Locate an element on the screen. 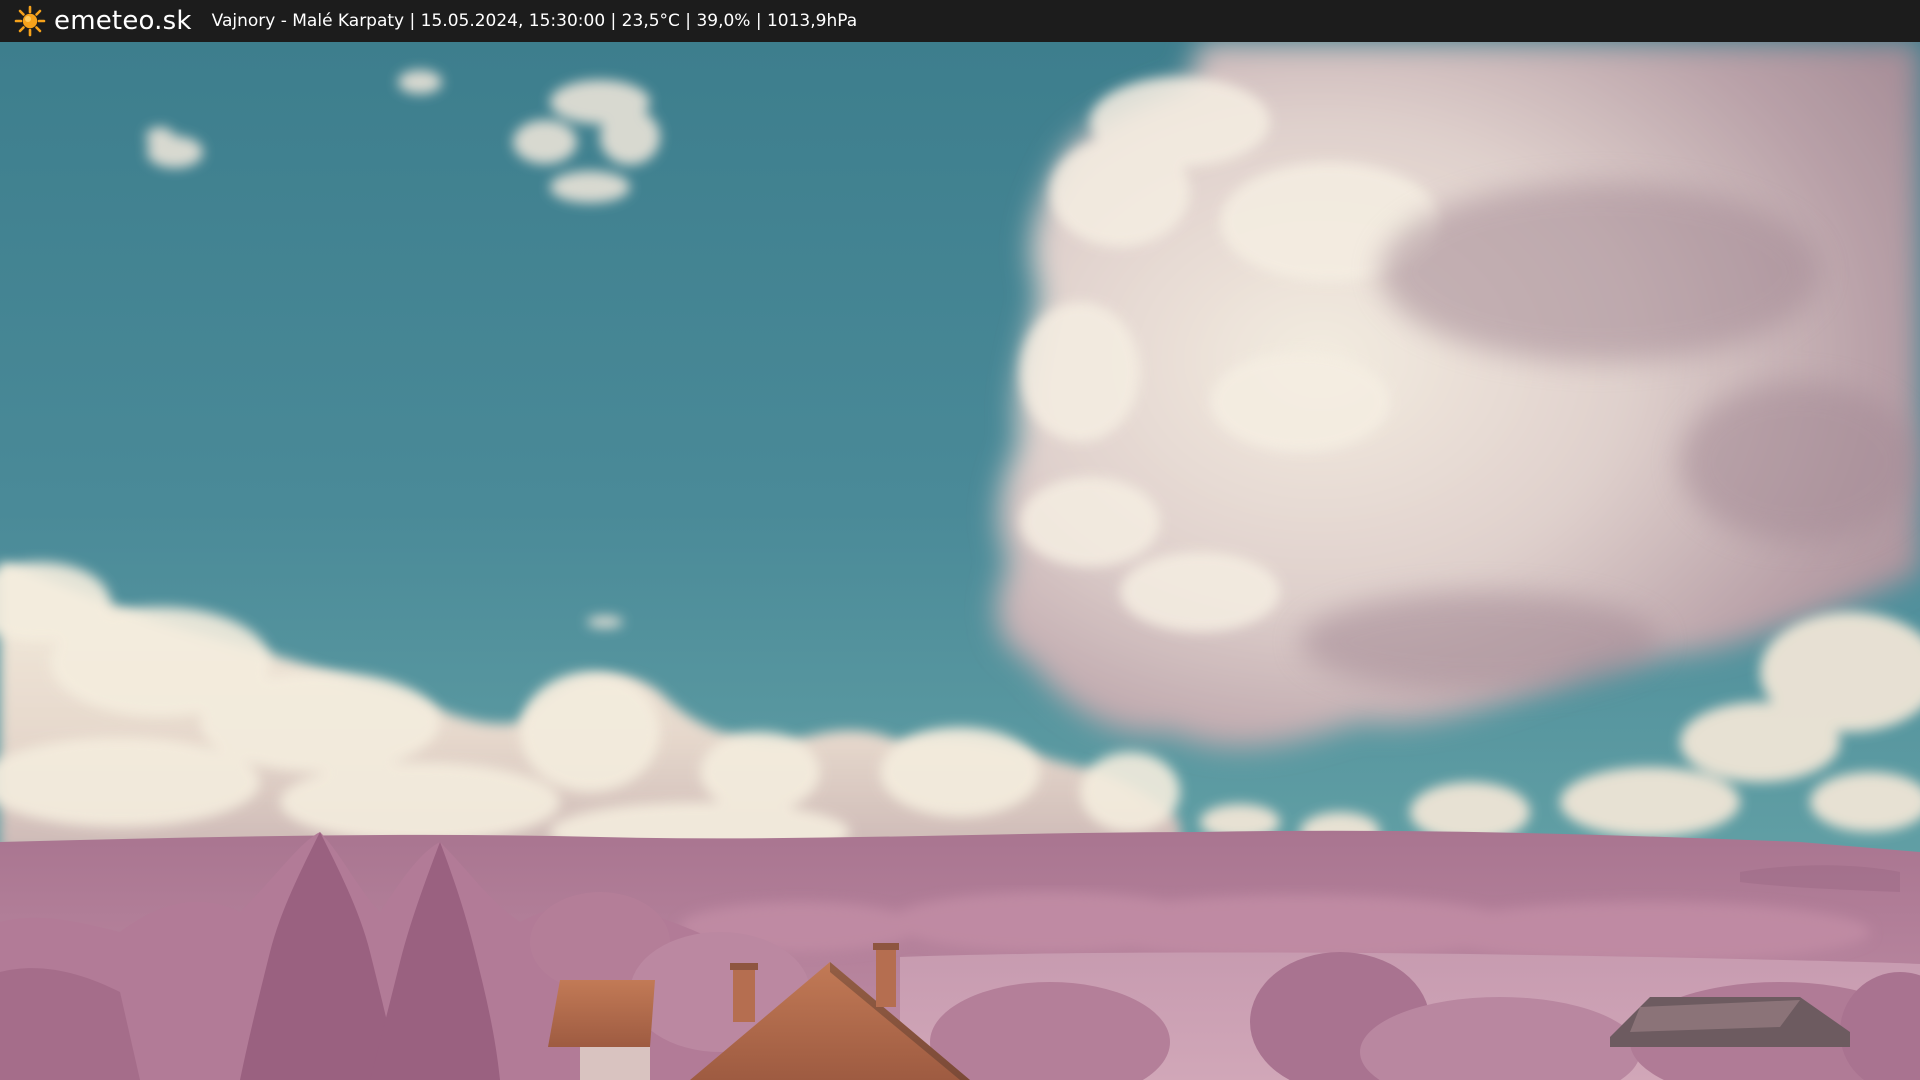 The height and width of the screenshot is (1080, 1920). site-logo: emeteo.sk is located at coordinates (103, 21).